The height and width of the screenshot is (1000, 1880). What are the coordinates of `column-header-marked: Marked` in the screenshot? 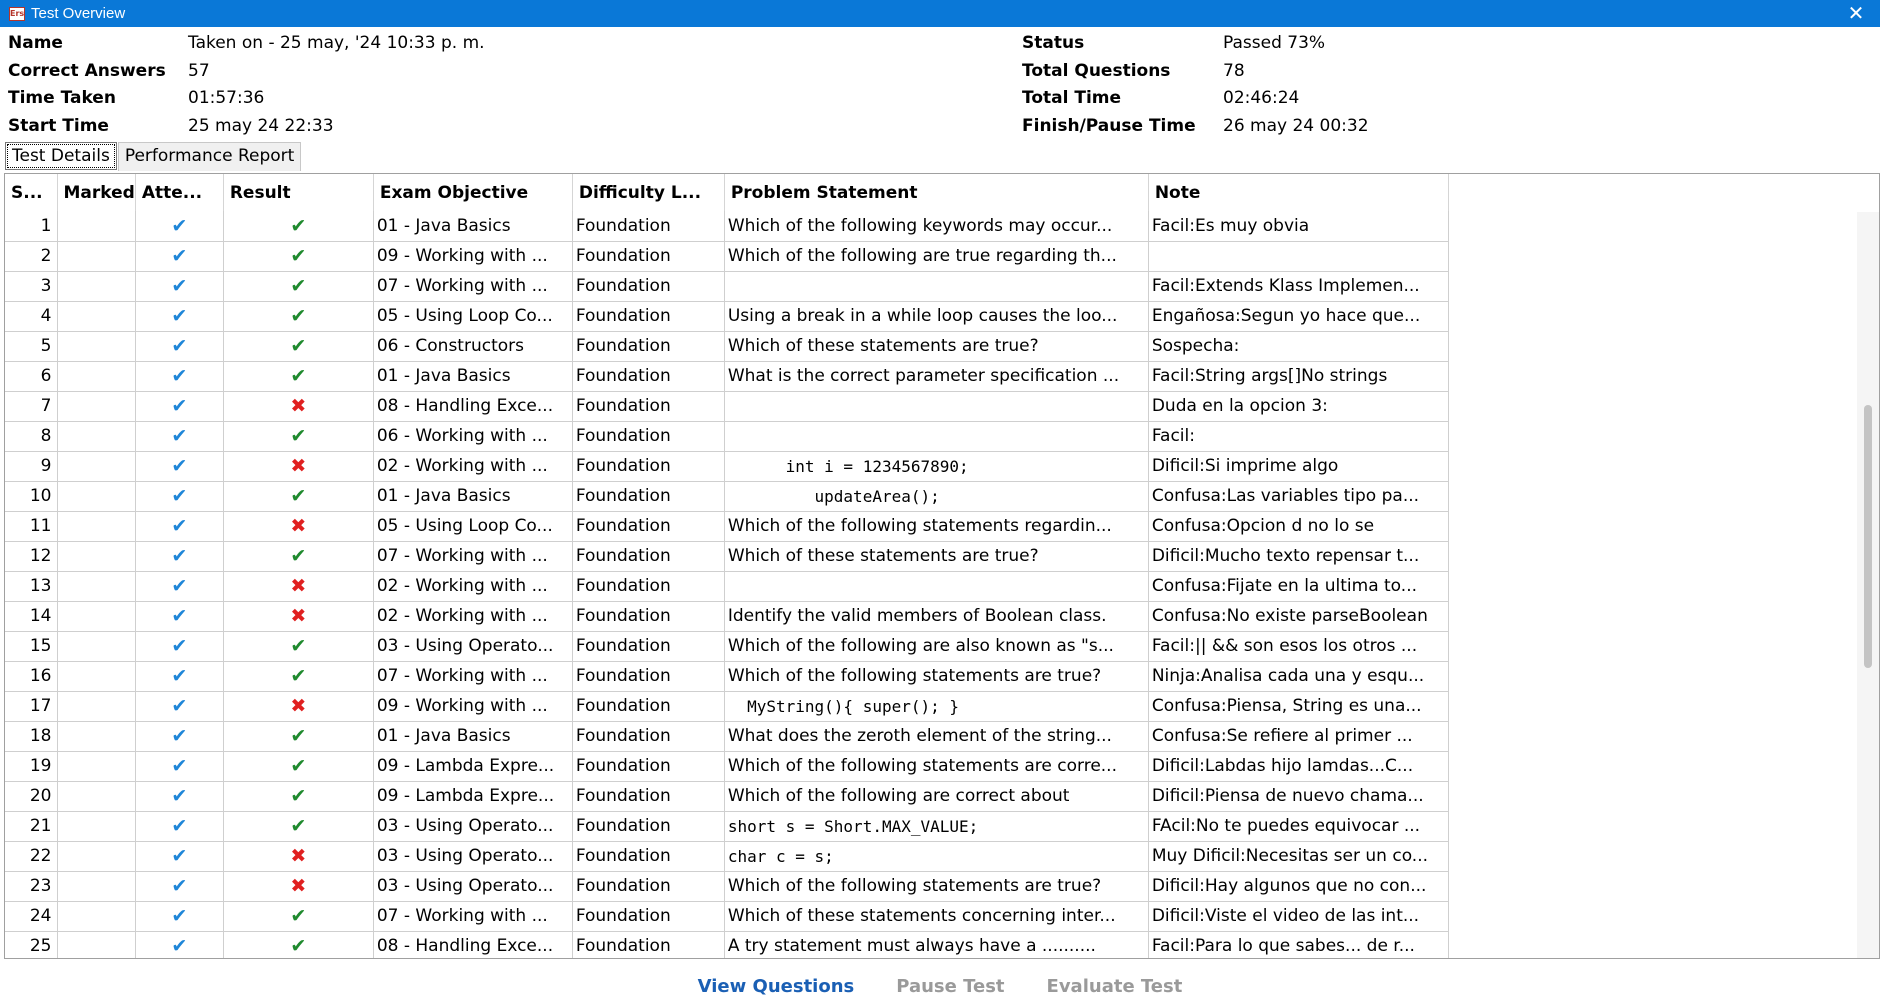 It's located at (96, 192).